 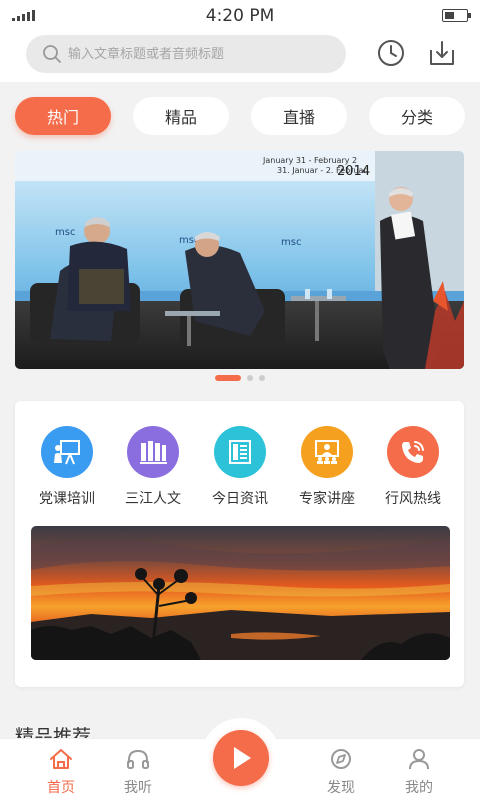 I want to click on status-time: 4:20 PM, so click(x=240, y=16).